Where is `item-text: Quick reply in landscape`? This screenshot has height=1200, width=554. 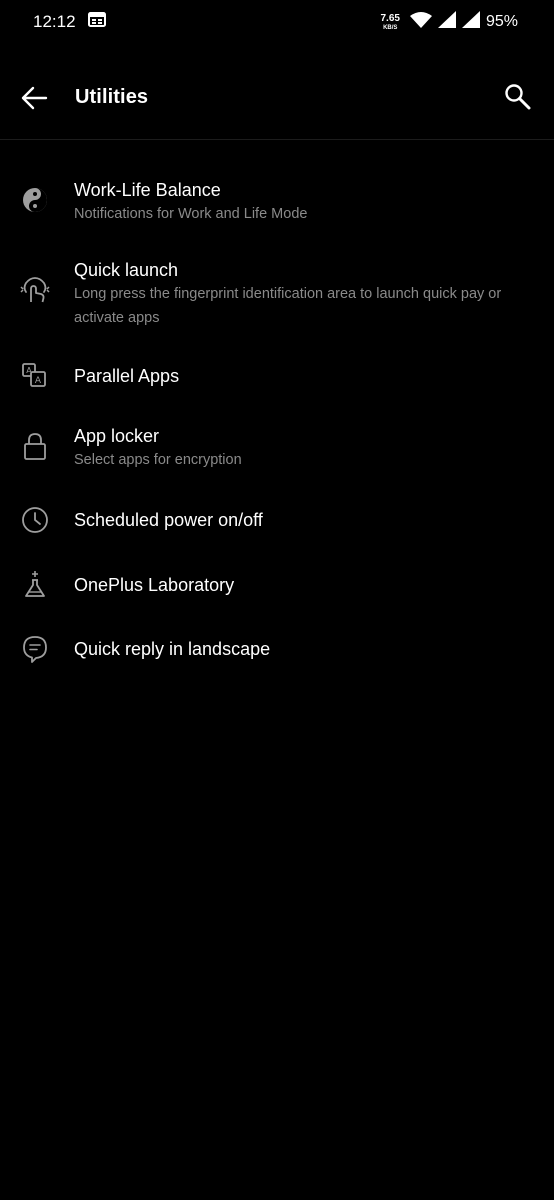
item-text: Quick reply in landscape is located at coordinates (304, 649).